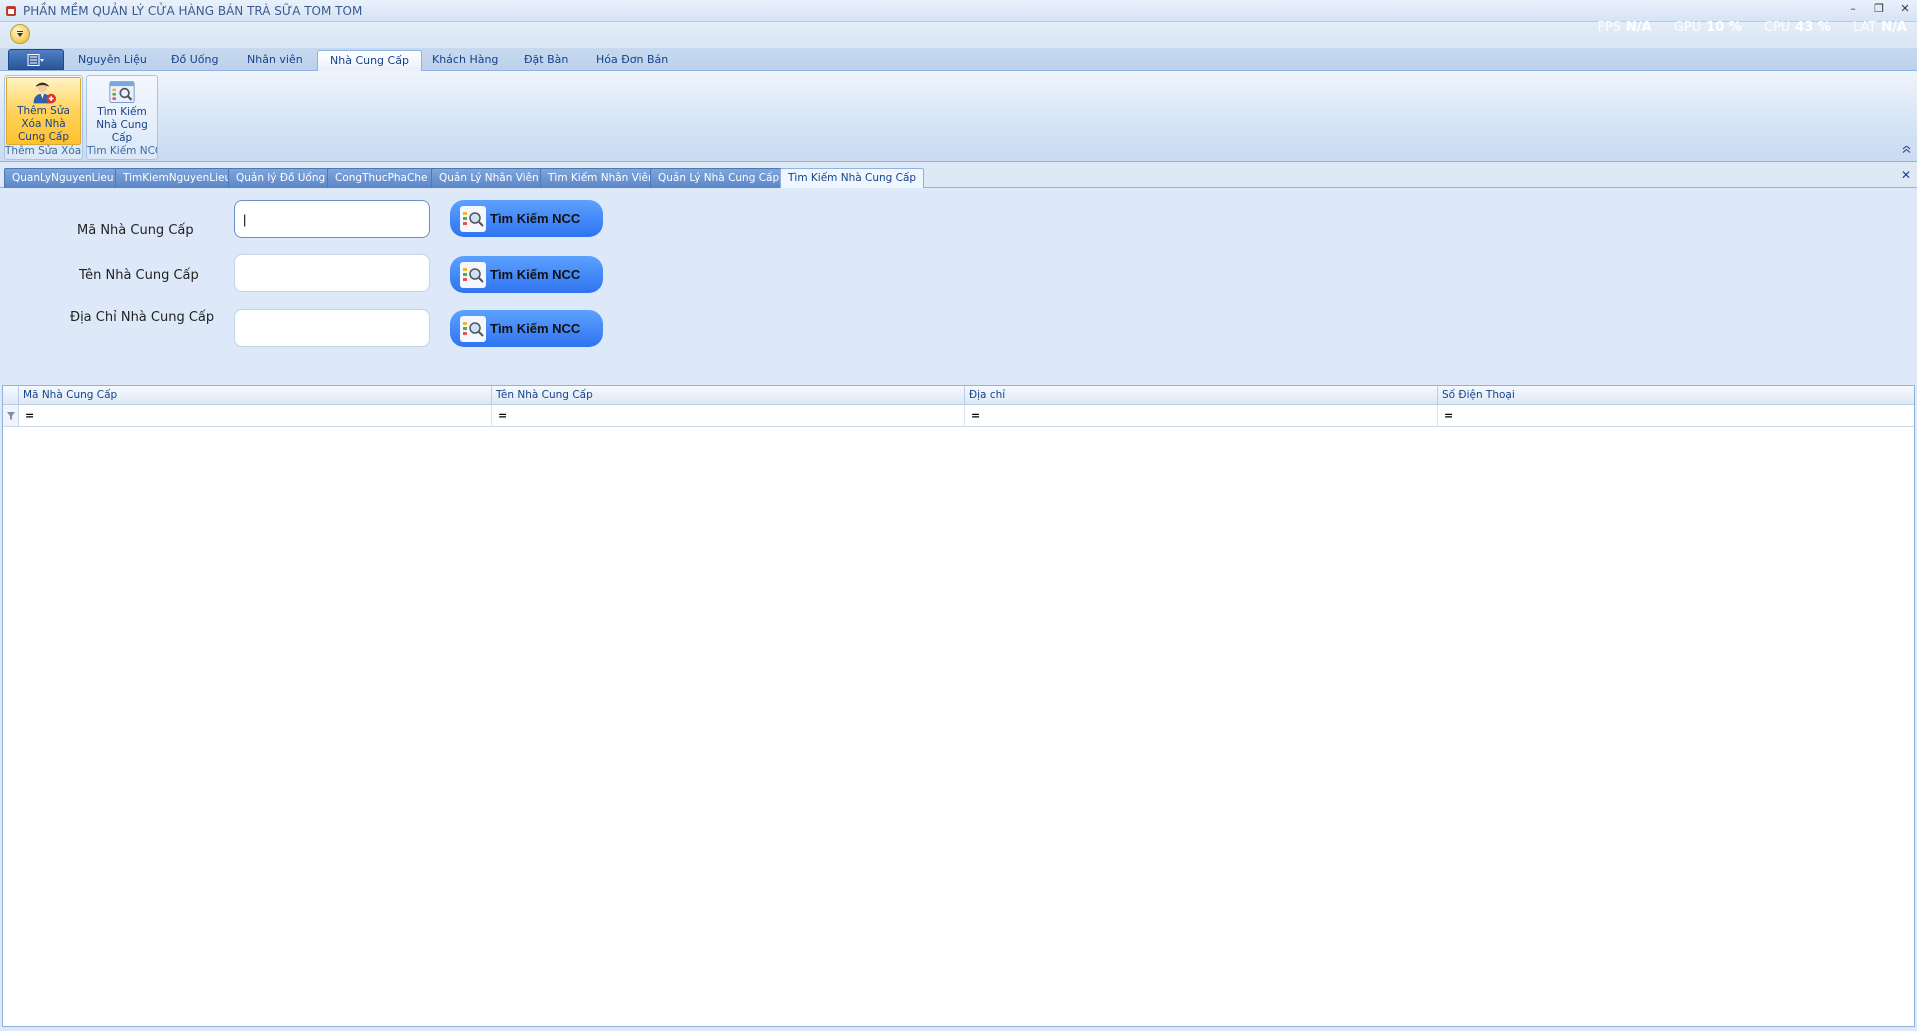  What do you see at coordinates (1905, 9) in the screenshot?
I see `close-button: ✕` at bounding box center [1905, 9].